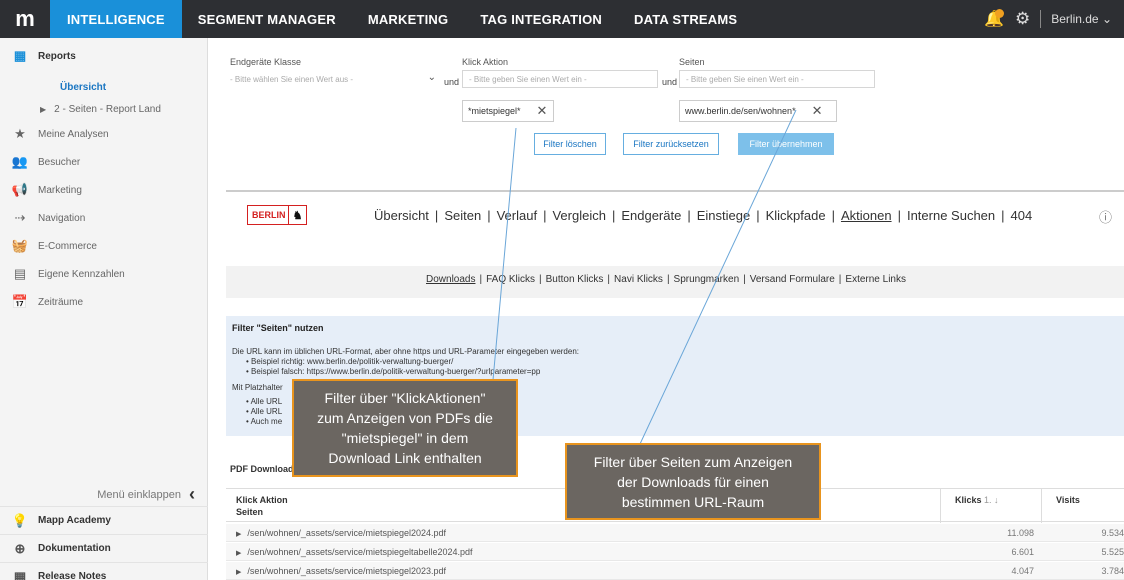  Describe the element at coordinates (20, 273) in the screenshot. I see `metrics-icon: ▤` at that location.